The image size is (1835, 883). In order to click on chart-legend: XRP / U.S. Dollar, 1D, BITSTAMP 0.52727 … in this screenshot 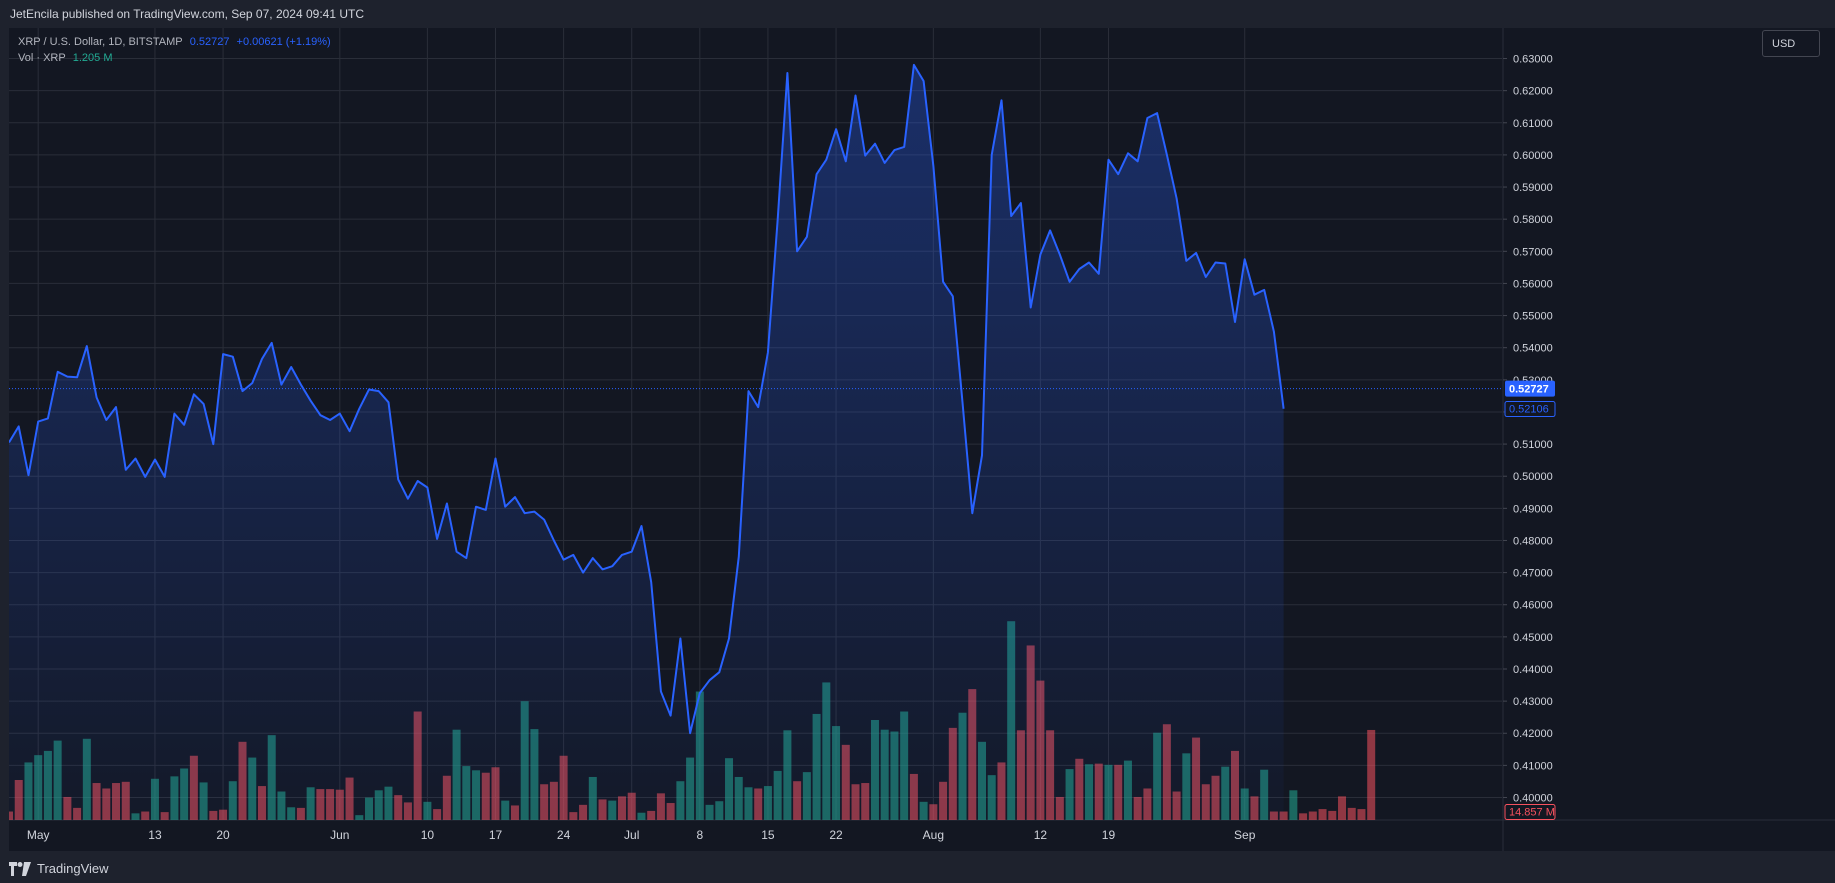, I will do `click(176, 50)`.